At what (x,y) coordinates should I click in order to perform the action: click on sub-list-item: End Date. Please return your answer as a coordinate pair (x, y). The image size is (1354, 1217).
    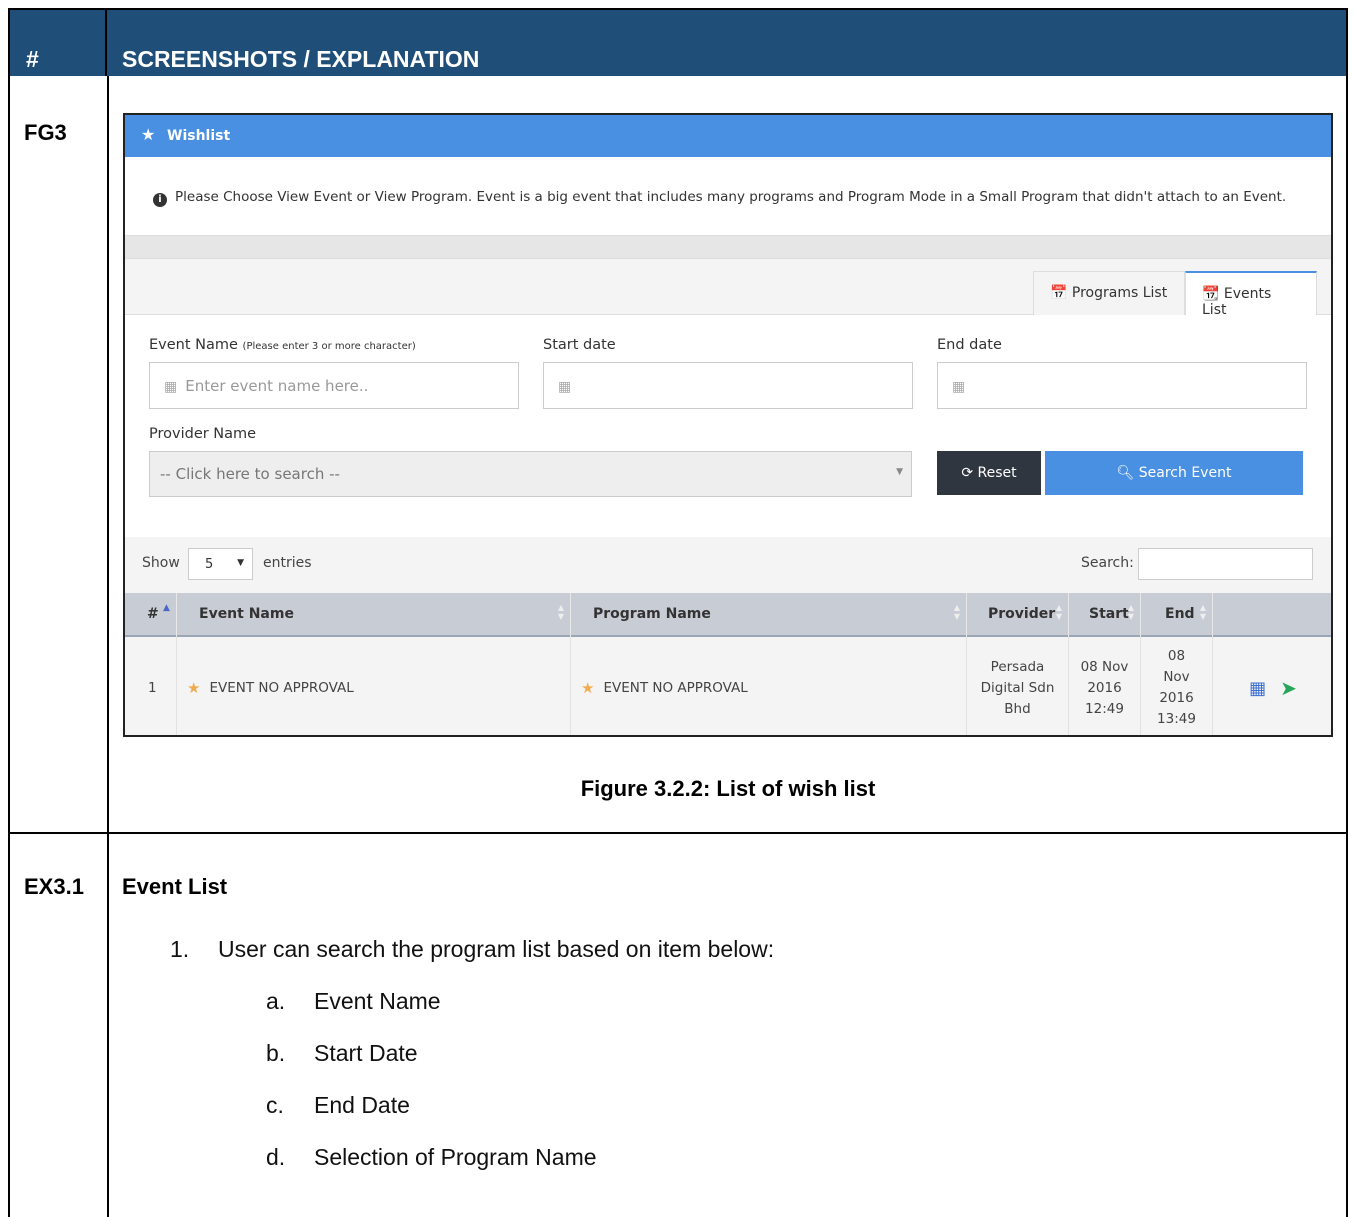
    Looking at the image, I should click on (362, 1105).